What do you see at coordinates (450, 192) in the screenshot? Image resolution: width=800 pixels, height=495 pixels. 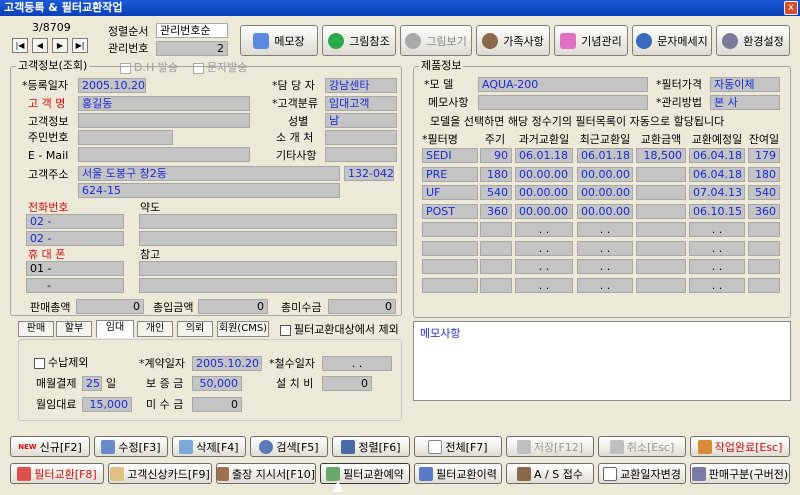 I see `filter-cell: UF` at bounding box center [450, 192].